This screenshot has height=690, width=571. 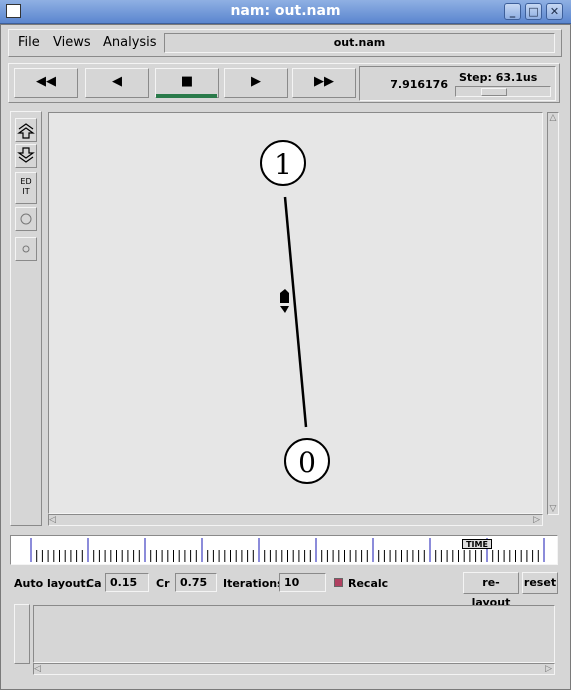 I want to click on edit-label: ED IT, so click(x=26, y=186).